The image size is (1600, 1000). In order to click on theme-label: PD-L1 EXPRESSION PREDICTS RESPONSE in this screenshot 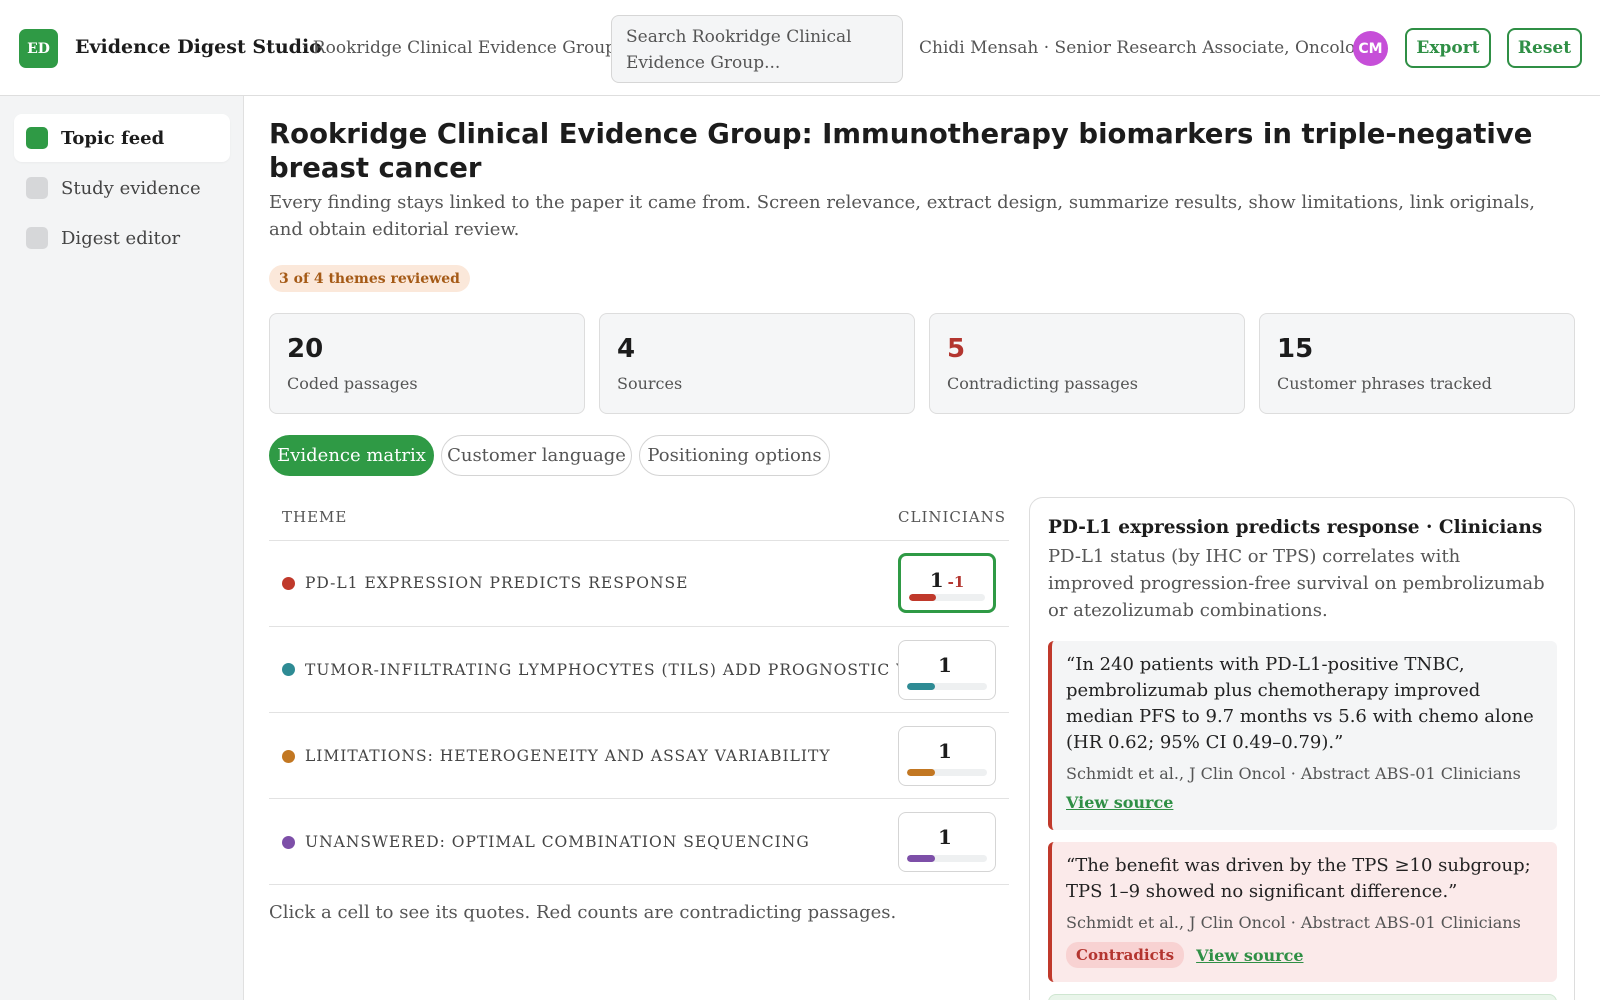, I will do `click(497, 583)`.